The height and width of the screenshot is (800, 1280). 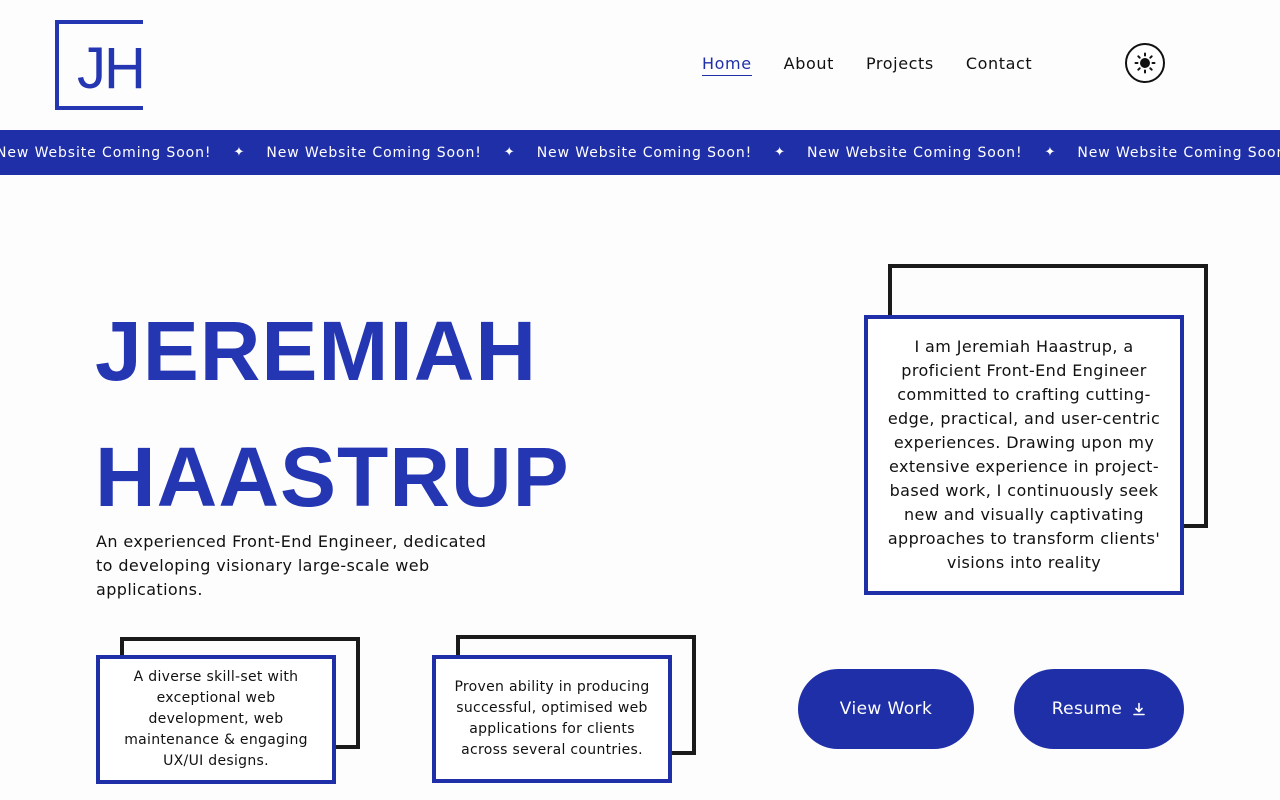 I want to click on nav-home: Home, so click(x=727, y=65).